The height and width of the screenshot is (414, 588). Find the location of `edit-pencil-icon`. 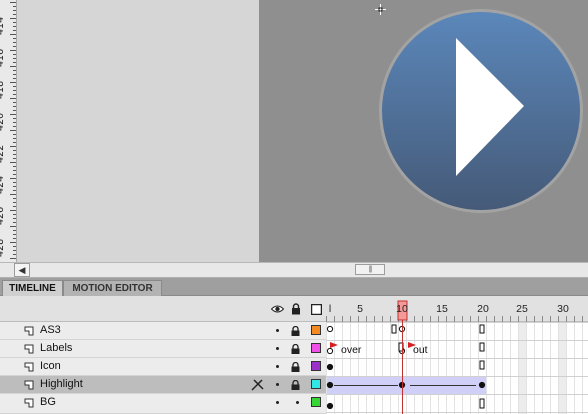

edit-pencil-icon is located at coordinates (257, 385).